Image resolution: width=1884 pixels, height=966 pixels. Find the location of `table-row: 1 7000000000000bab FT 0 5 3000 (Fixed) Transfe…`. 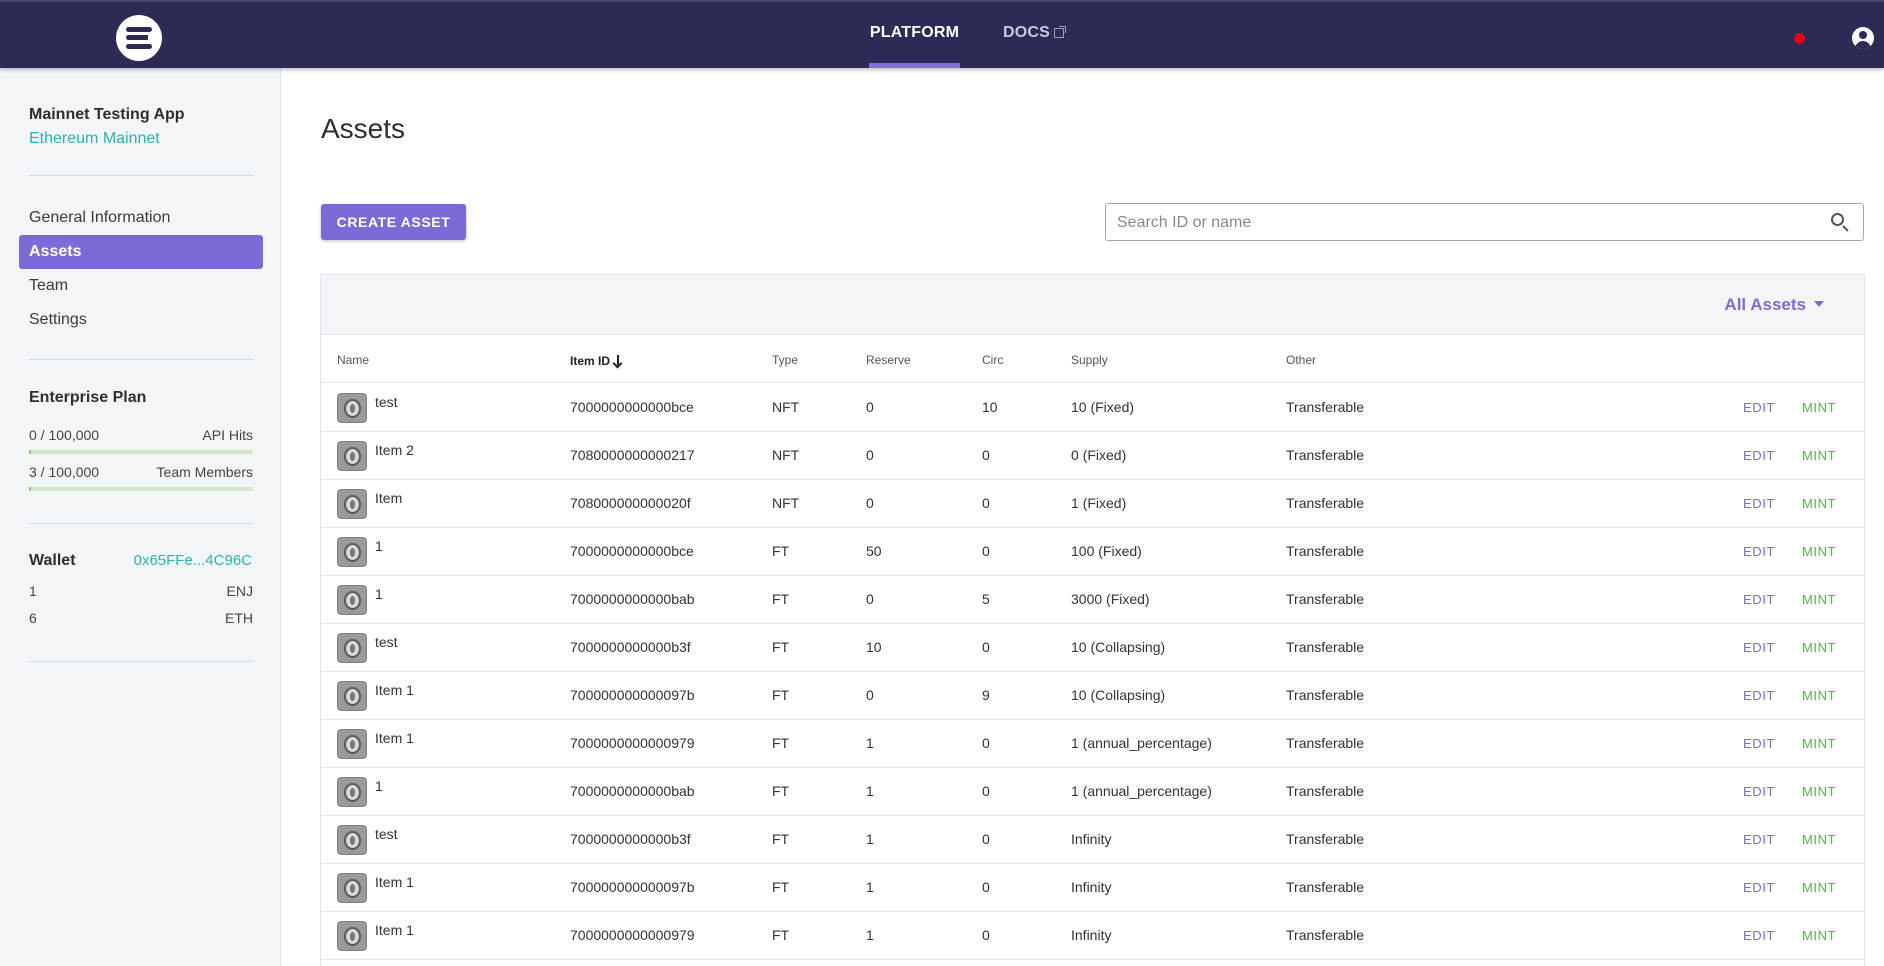

table-row: 1 7000000000000bab FT 0 5 3000 (Fixed) Transfe… is located at coordinates (1092, 600).